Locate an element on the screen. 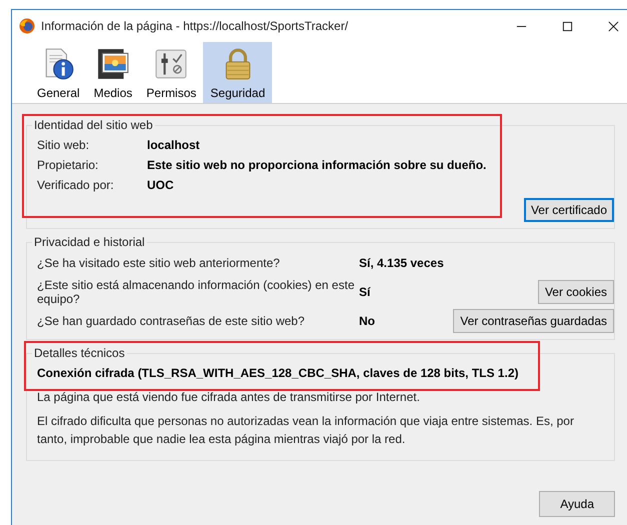 The height and width of the screenshot is (525, 627). permissions-icon is located at coordinates (171, 64).